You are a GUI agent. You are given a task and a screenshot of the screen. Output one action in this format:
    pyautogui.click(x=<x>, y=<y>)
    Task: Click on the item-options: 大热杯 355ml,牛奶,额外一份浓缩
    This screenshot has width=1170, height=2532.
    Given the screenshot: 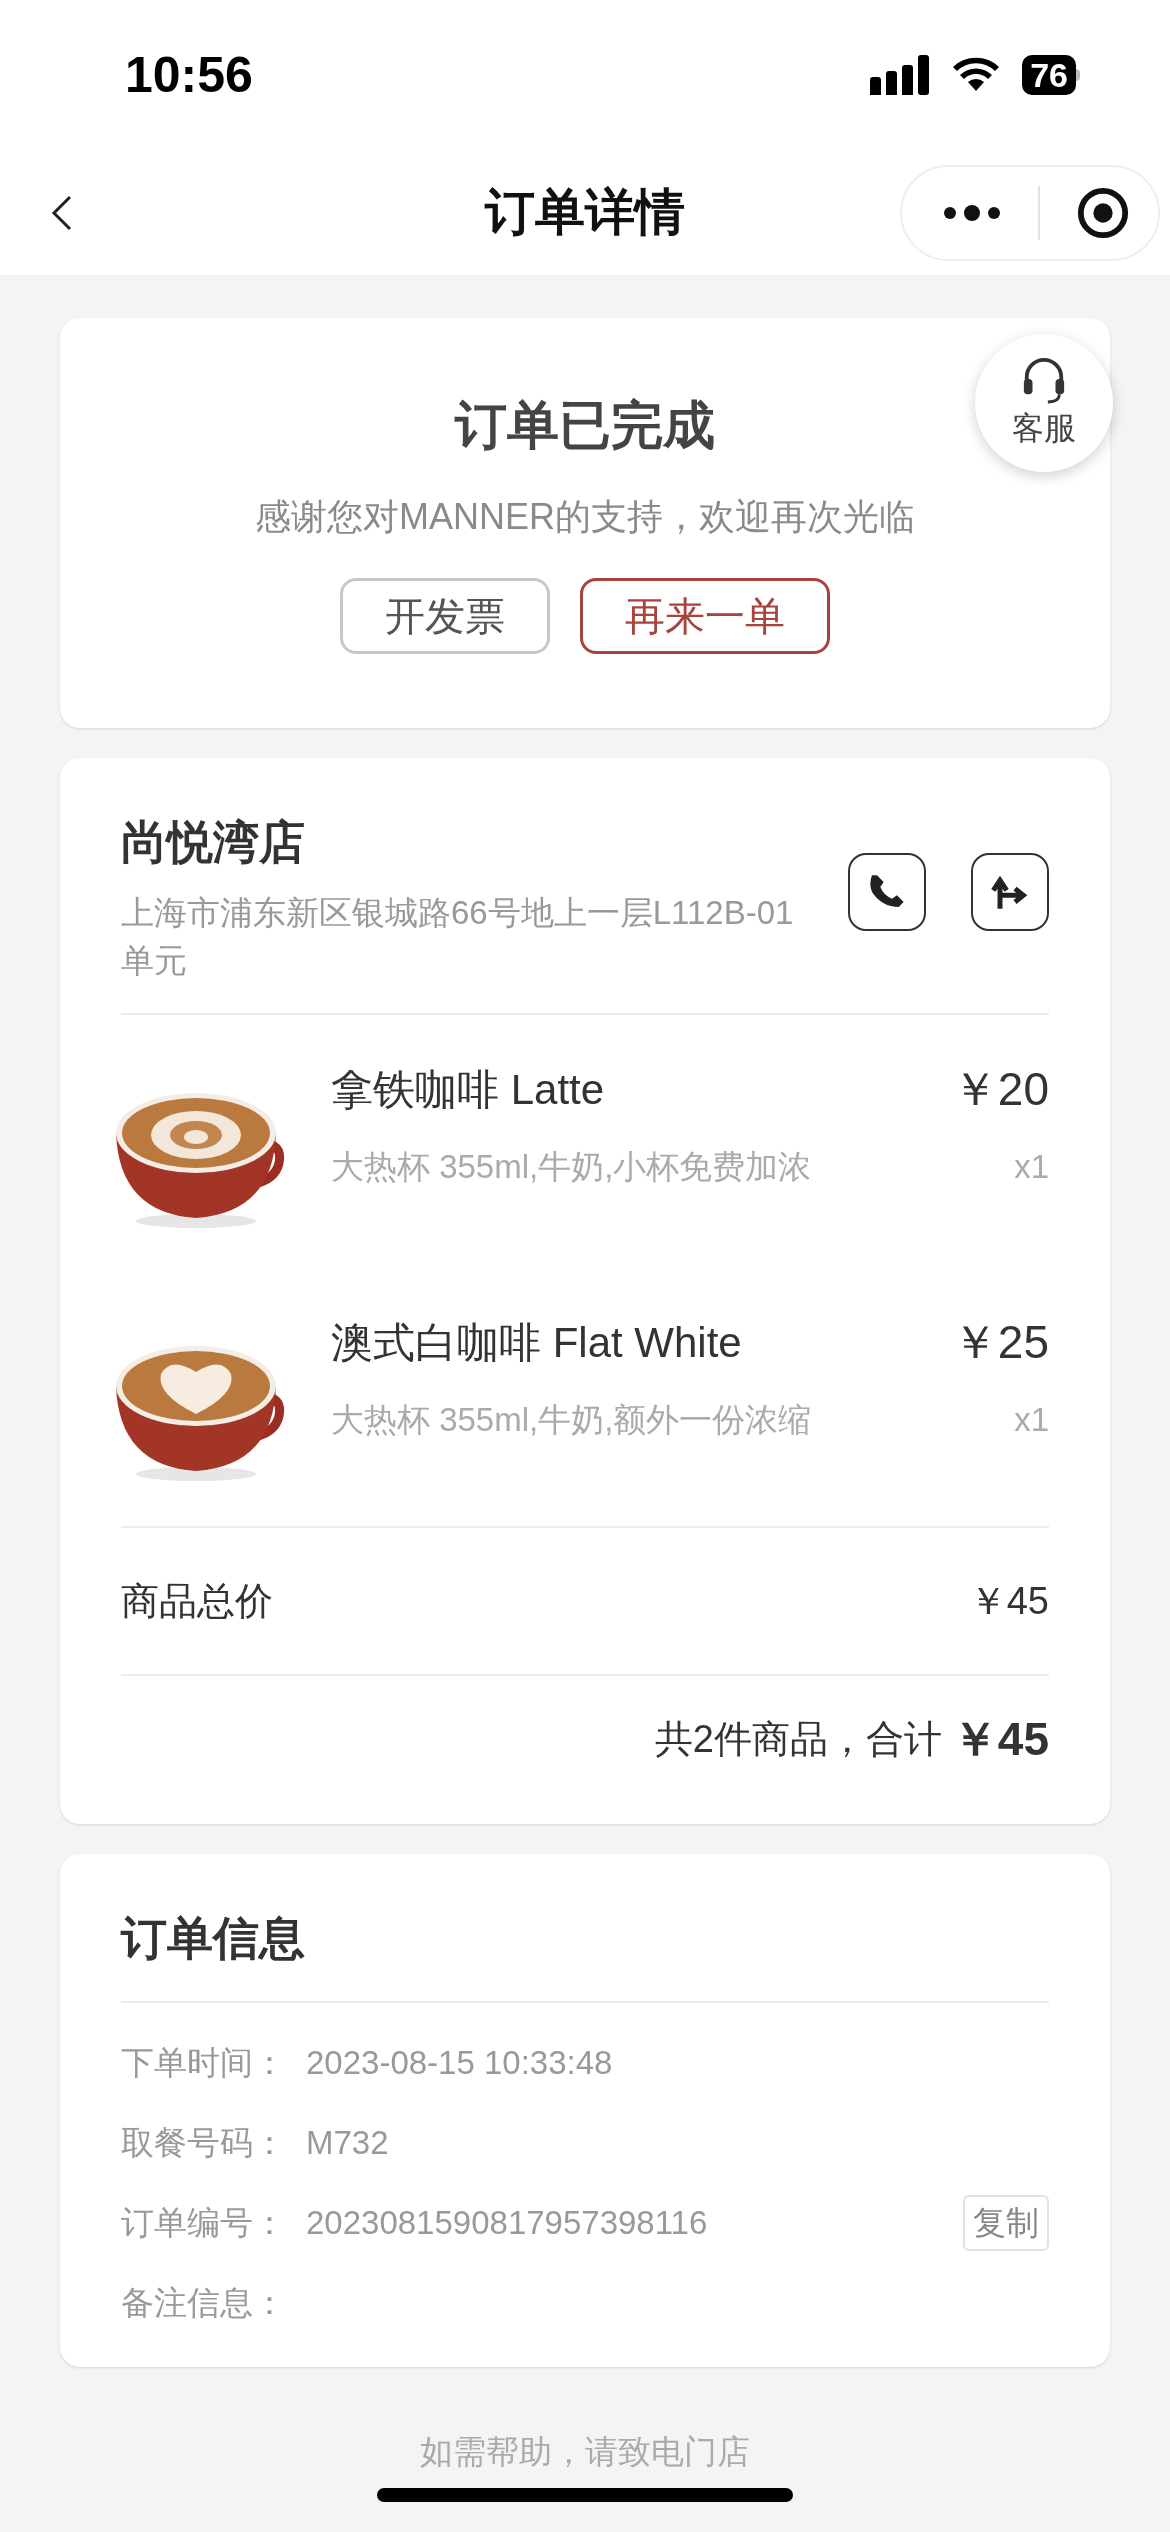 What is the action you would take?
    pyautogui.click(x=571, y=1420)
    